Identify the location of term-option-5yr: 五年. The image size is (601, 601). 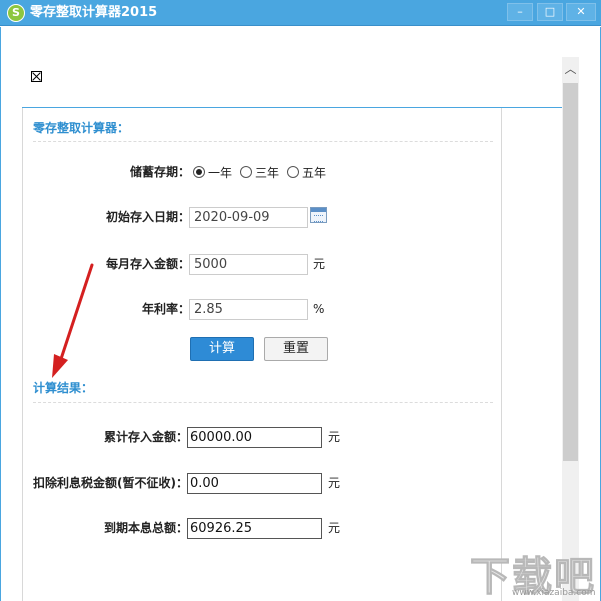
(306, 172).